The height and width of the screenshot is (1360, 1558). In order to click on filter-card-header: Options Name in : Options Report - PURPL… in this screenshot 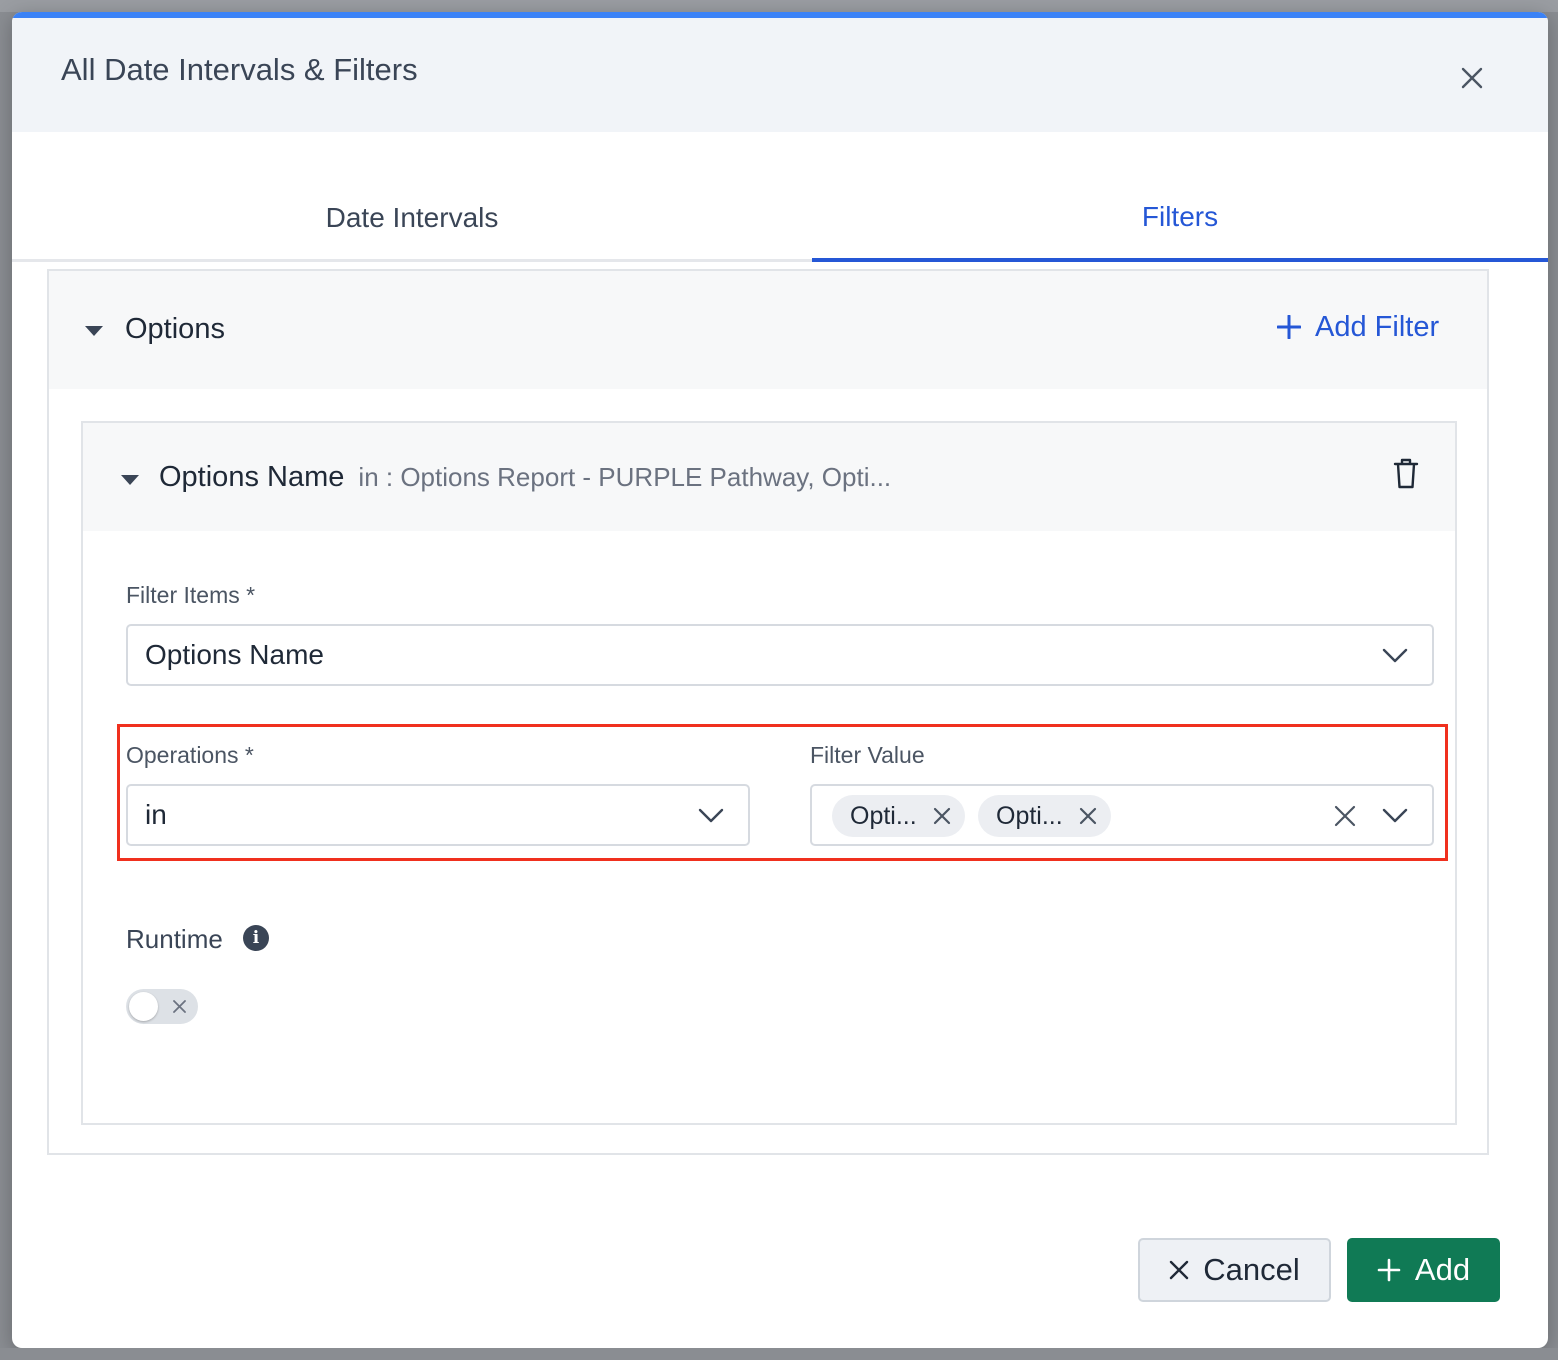, I will do `click(769, 477)`.